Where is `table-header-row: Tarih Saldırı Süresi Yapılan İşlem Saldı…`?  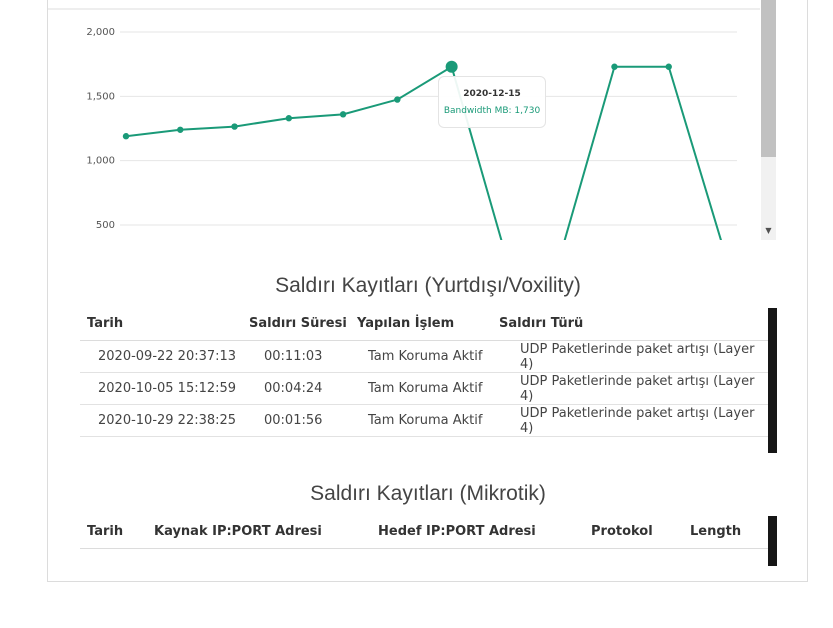
table-header-row: Tarih Saldırı Süresi Yapılan İşlem Saldı… is located at coordinates (424, 324).